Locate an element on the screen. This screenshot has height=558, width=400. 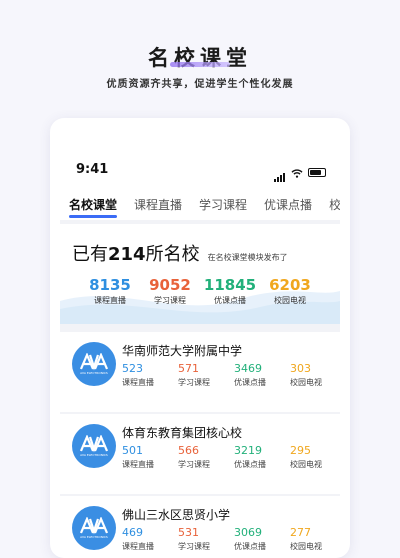
stat-tv: 6203 校园电视 is located at coordinates (290, 291).